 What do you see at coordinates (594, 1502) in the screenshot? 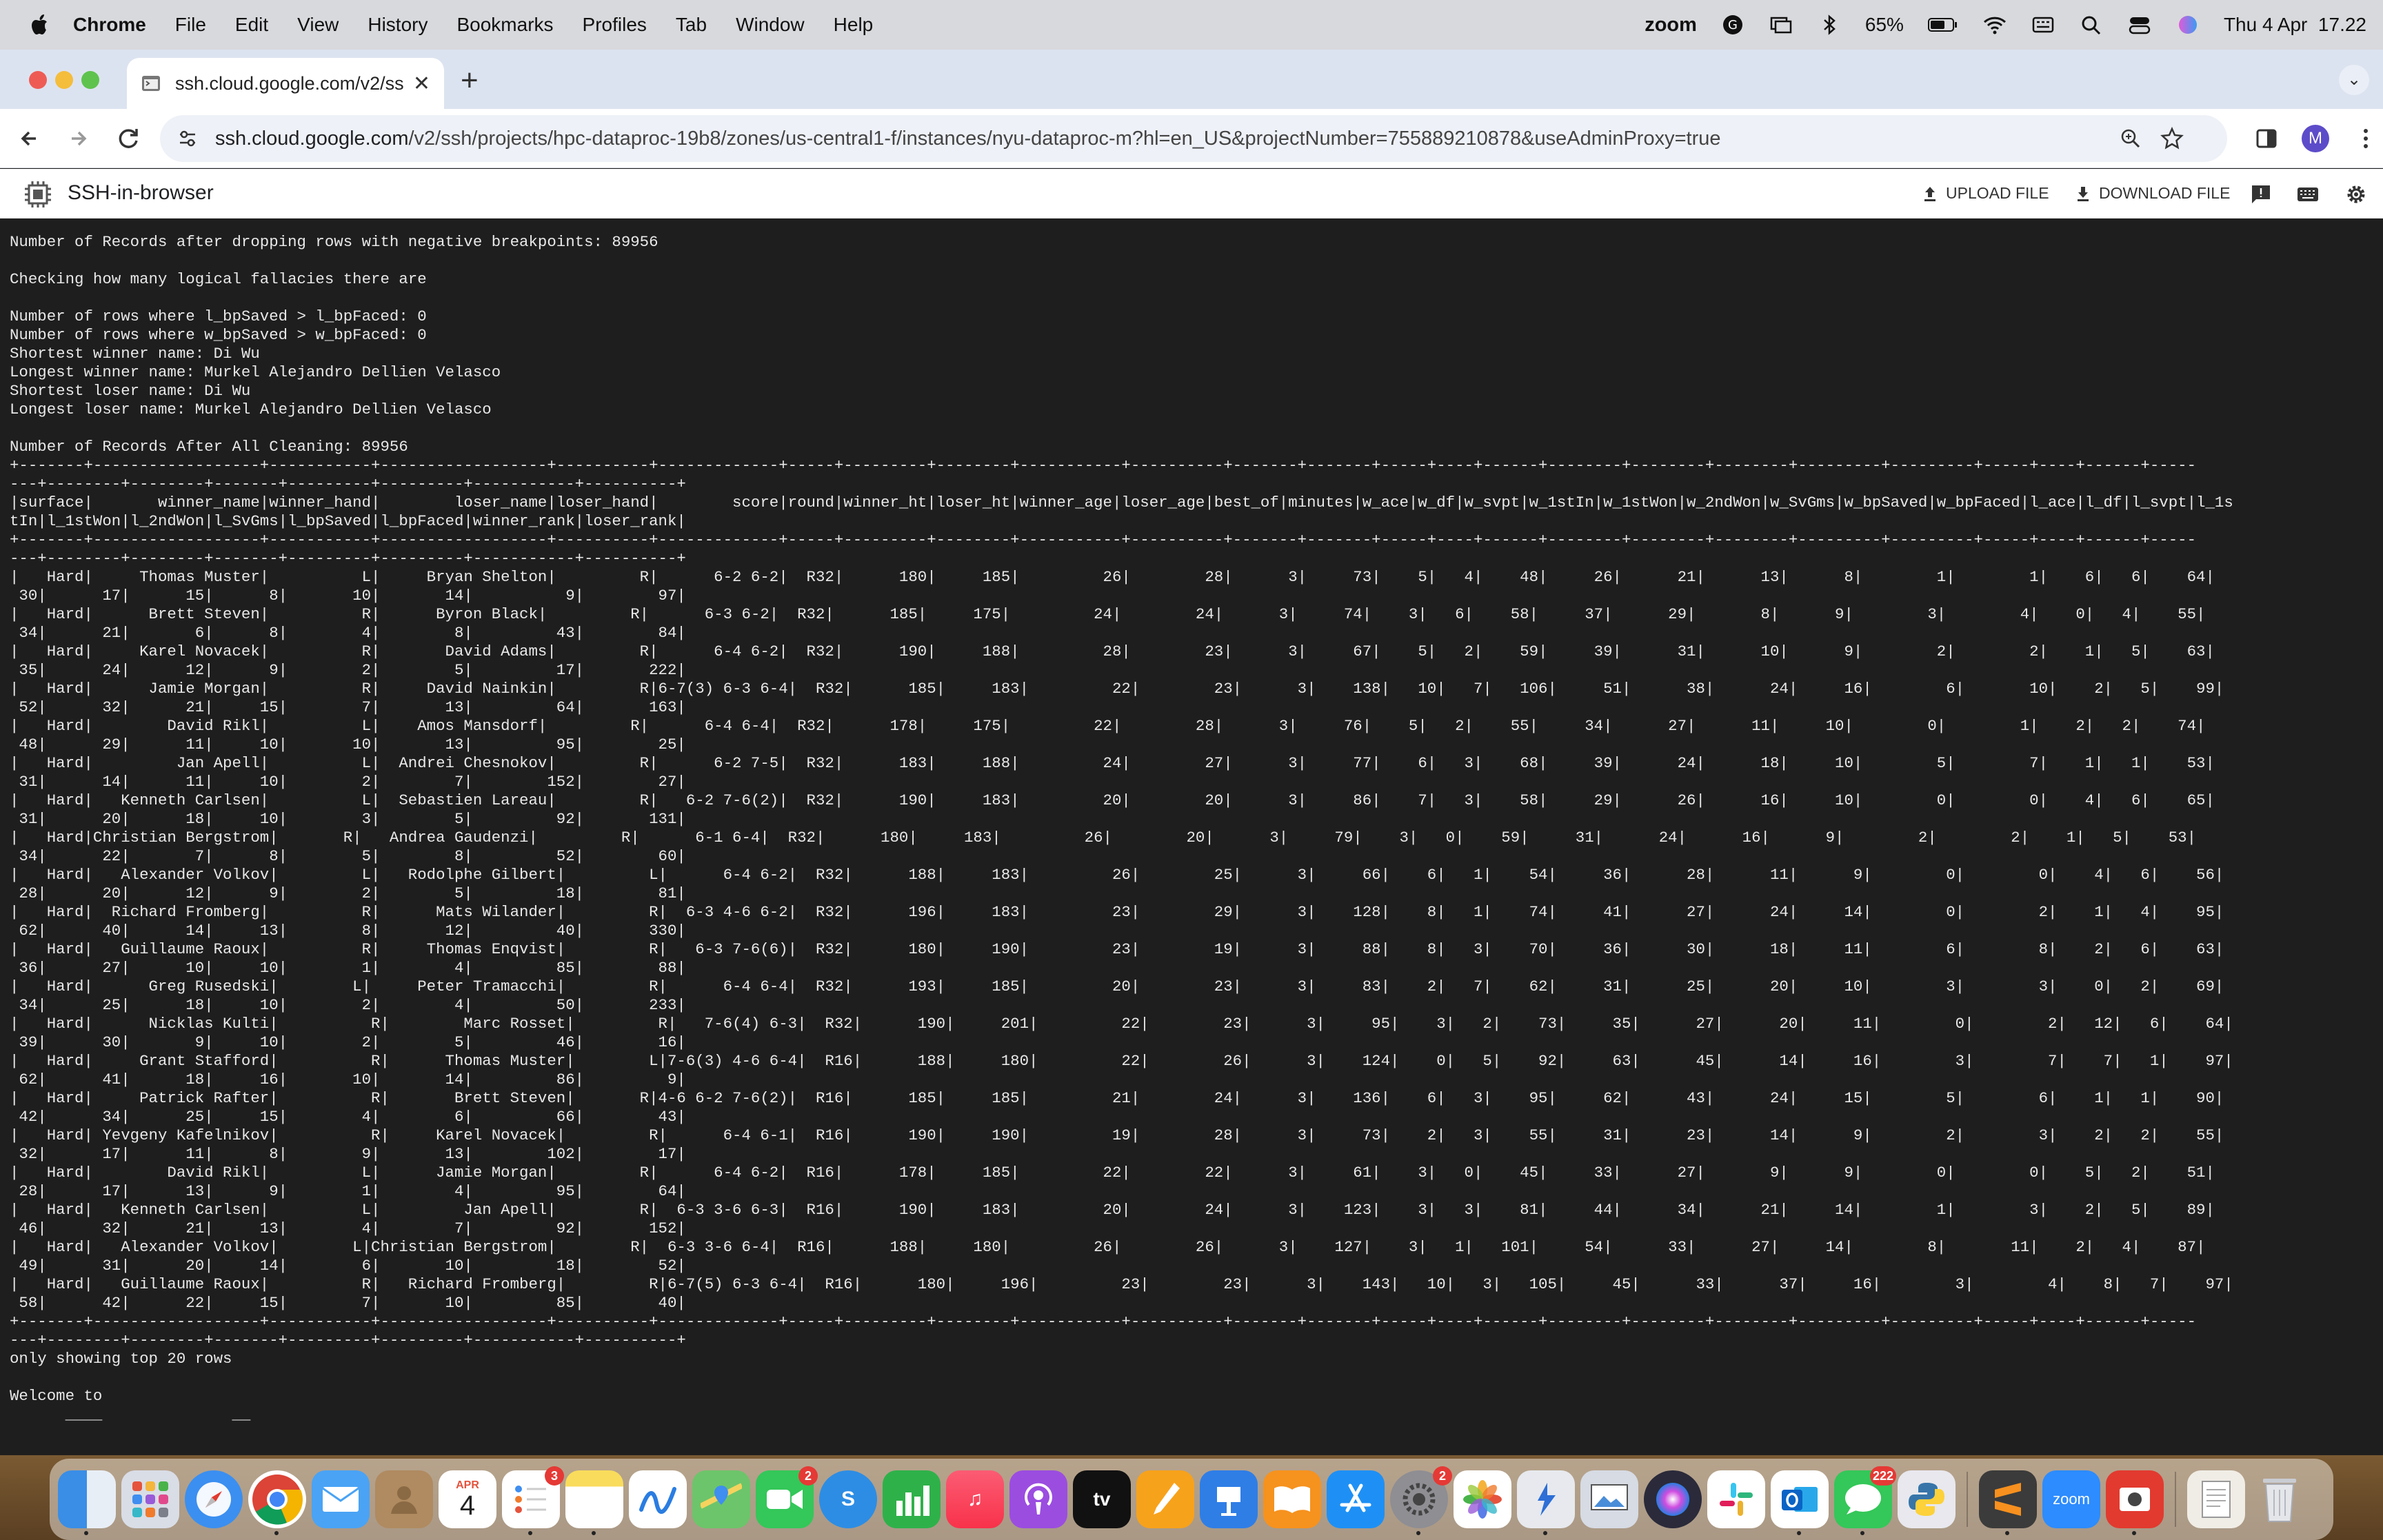
I see `notes-icon` at bounding box center [594, 1502].